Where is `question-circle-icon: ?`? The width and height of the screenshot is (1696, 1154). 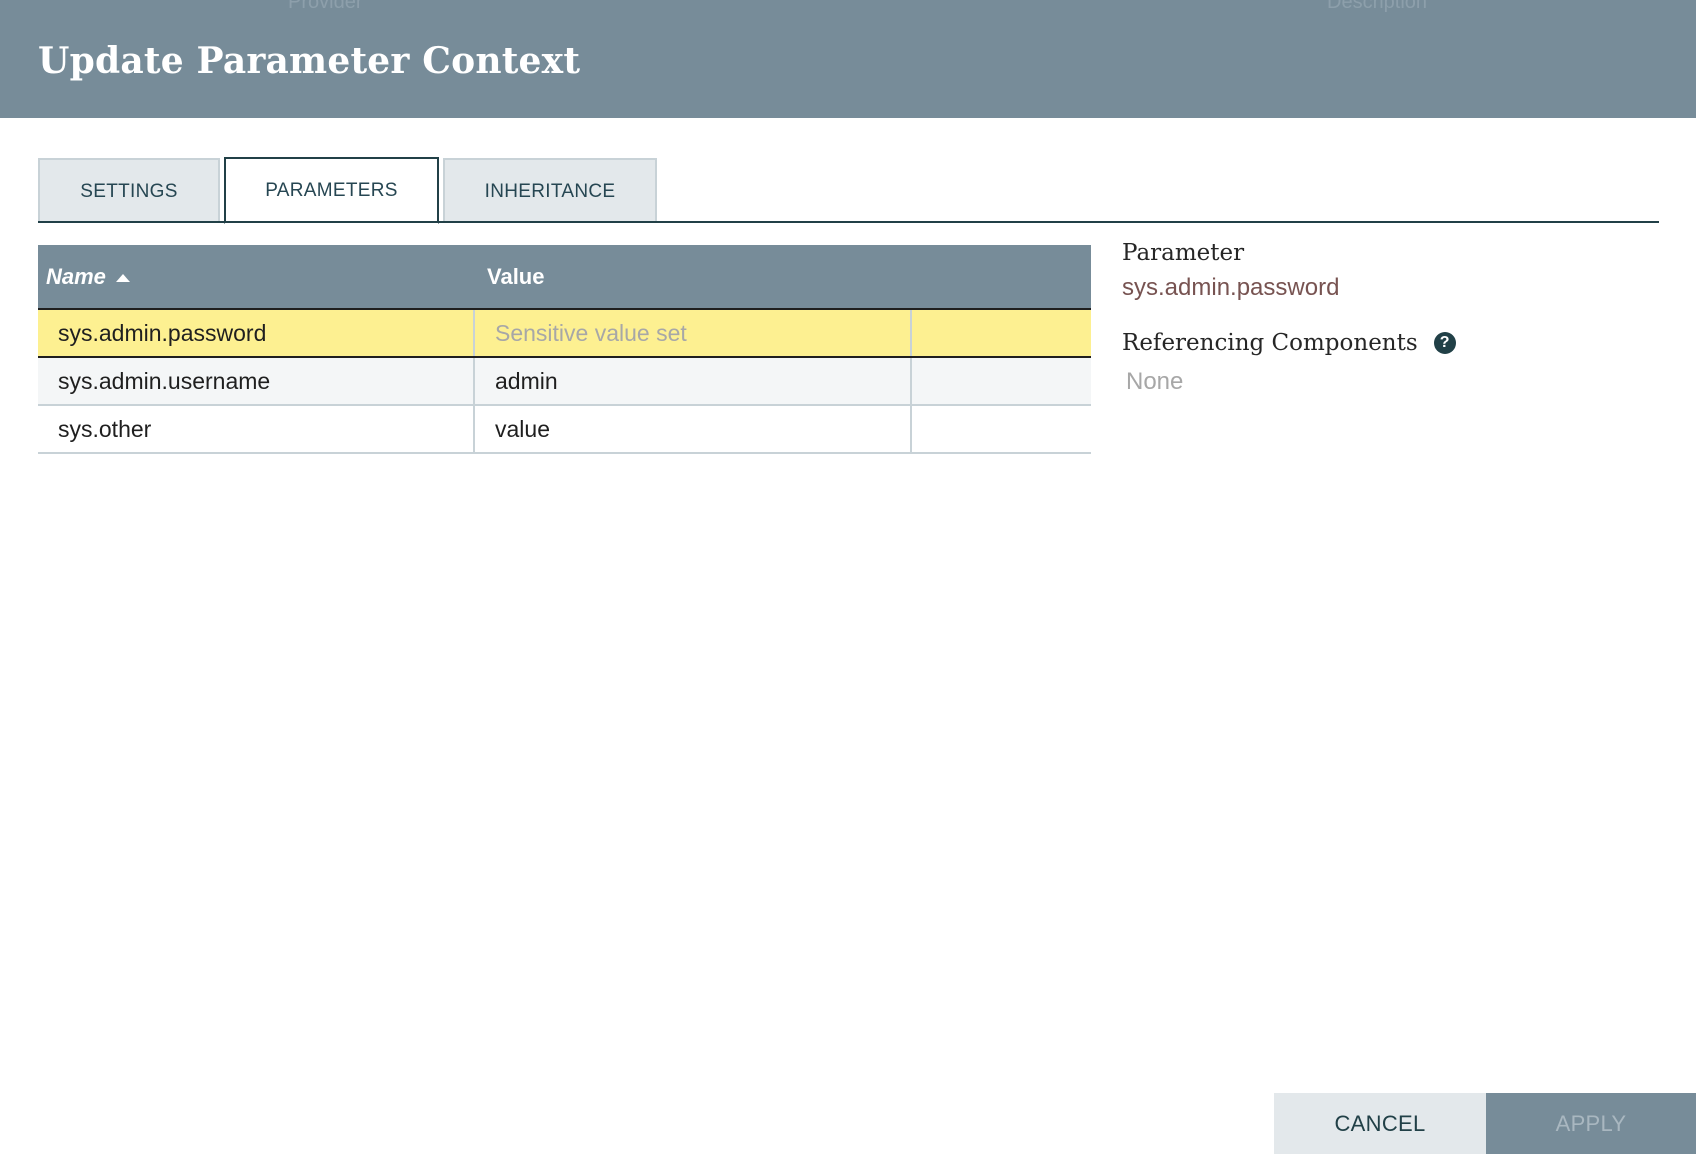 question-circle-icon: ? is located at coordinates (1444, 343).